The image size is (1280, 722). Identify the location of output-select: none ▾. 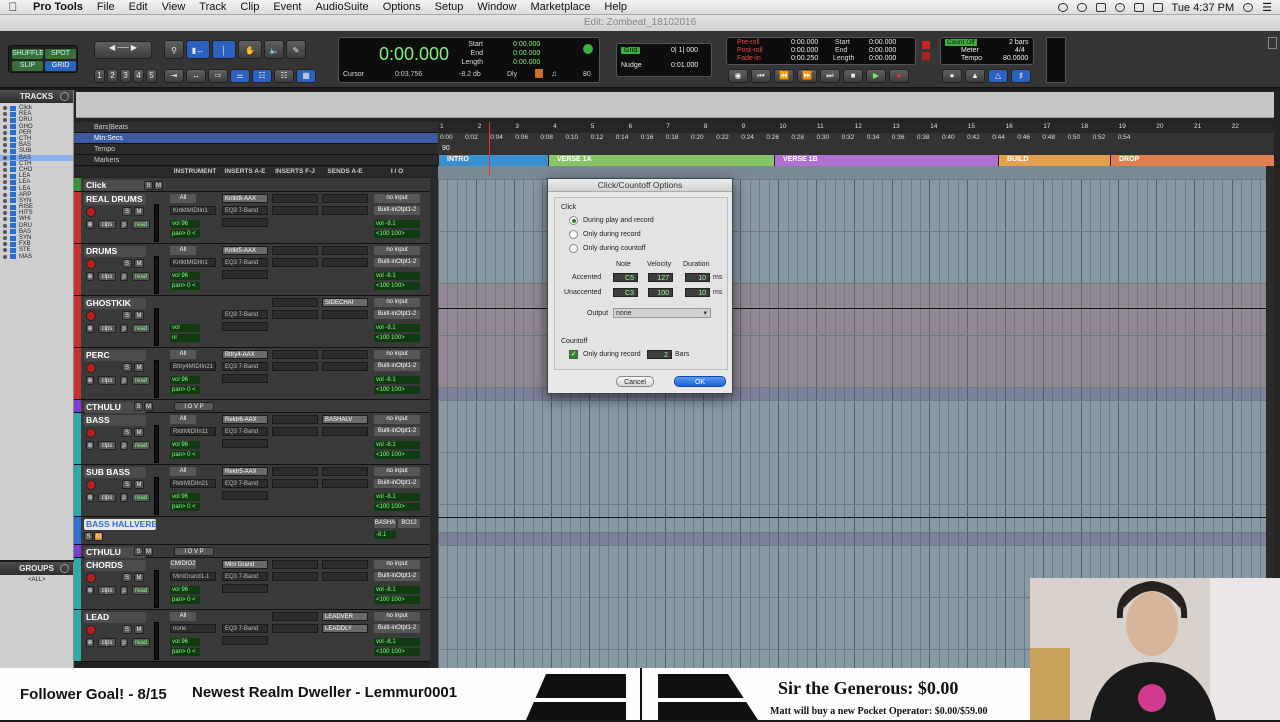
(662, 313).